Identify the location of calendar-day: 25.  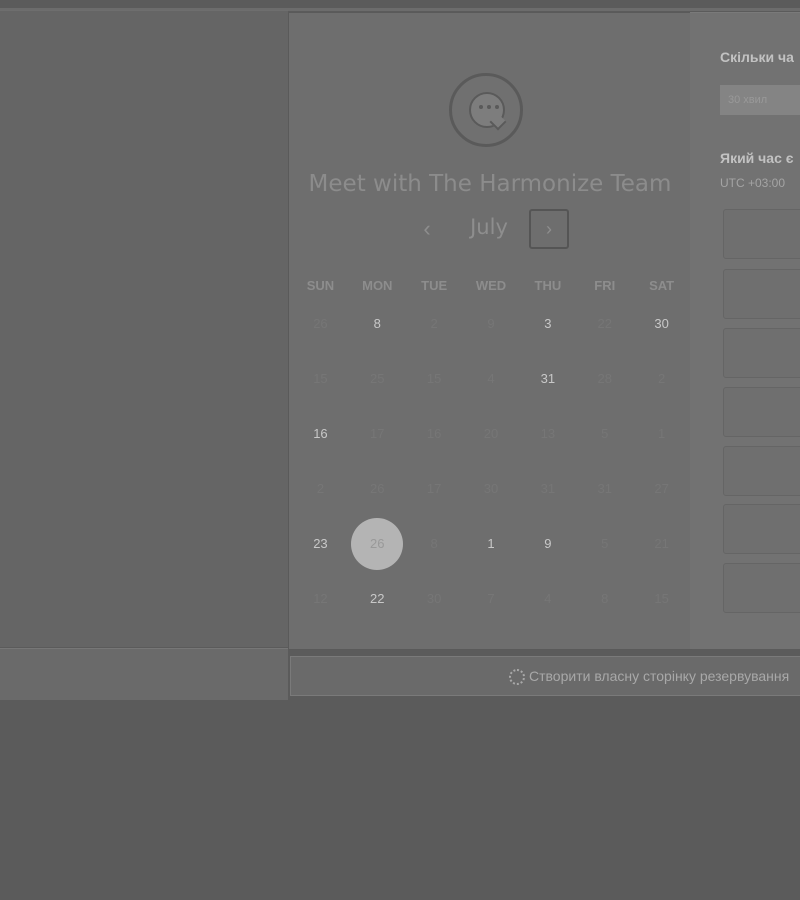
(377, 378).